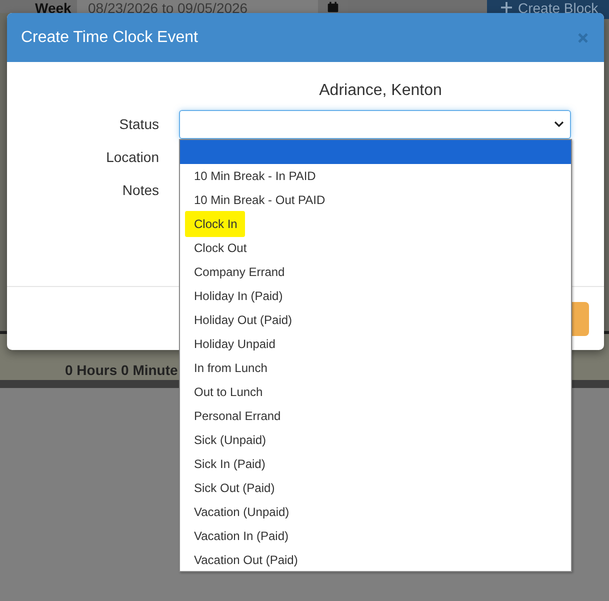  What do you see at coordinates (375, 296) in the screenshot?
I see `dropdown-option: Holiday In (Paid)` at bounding box center [375, 296].